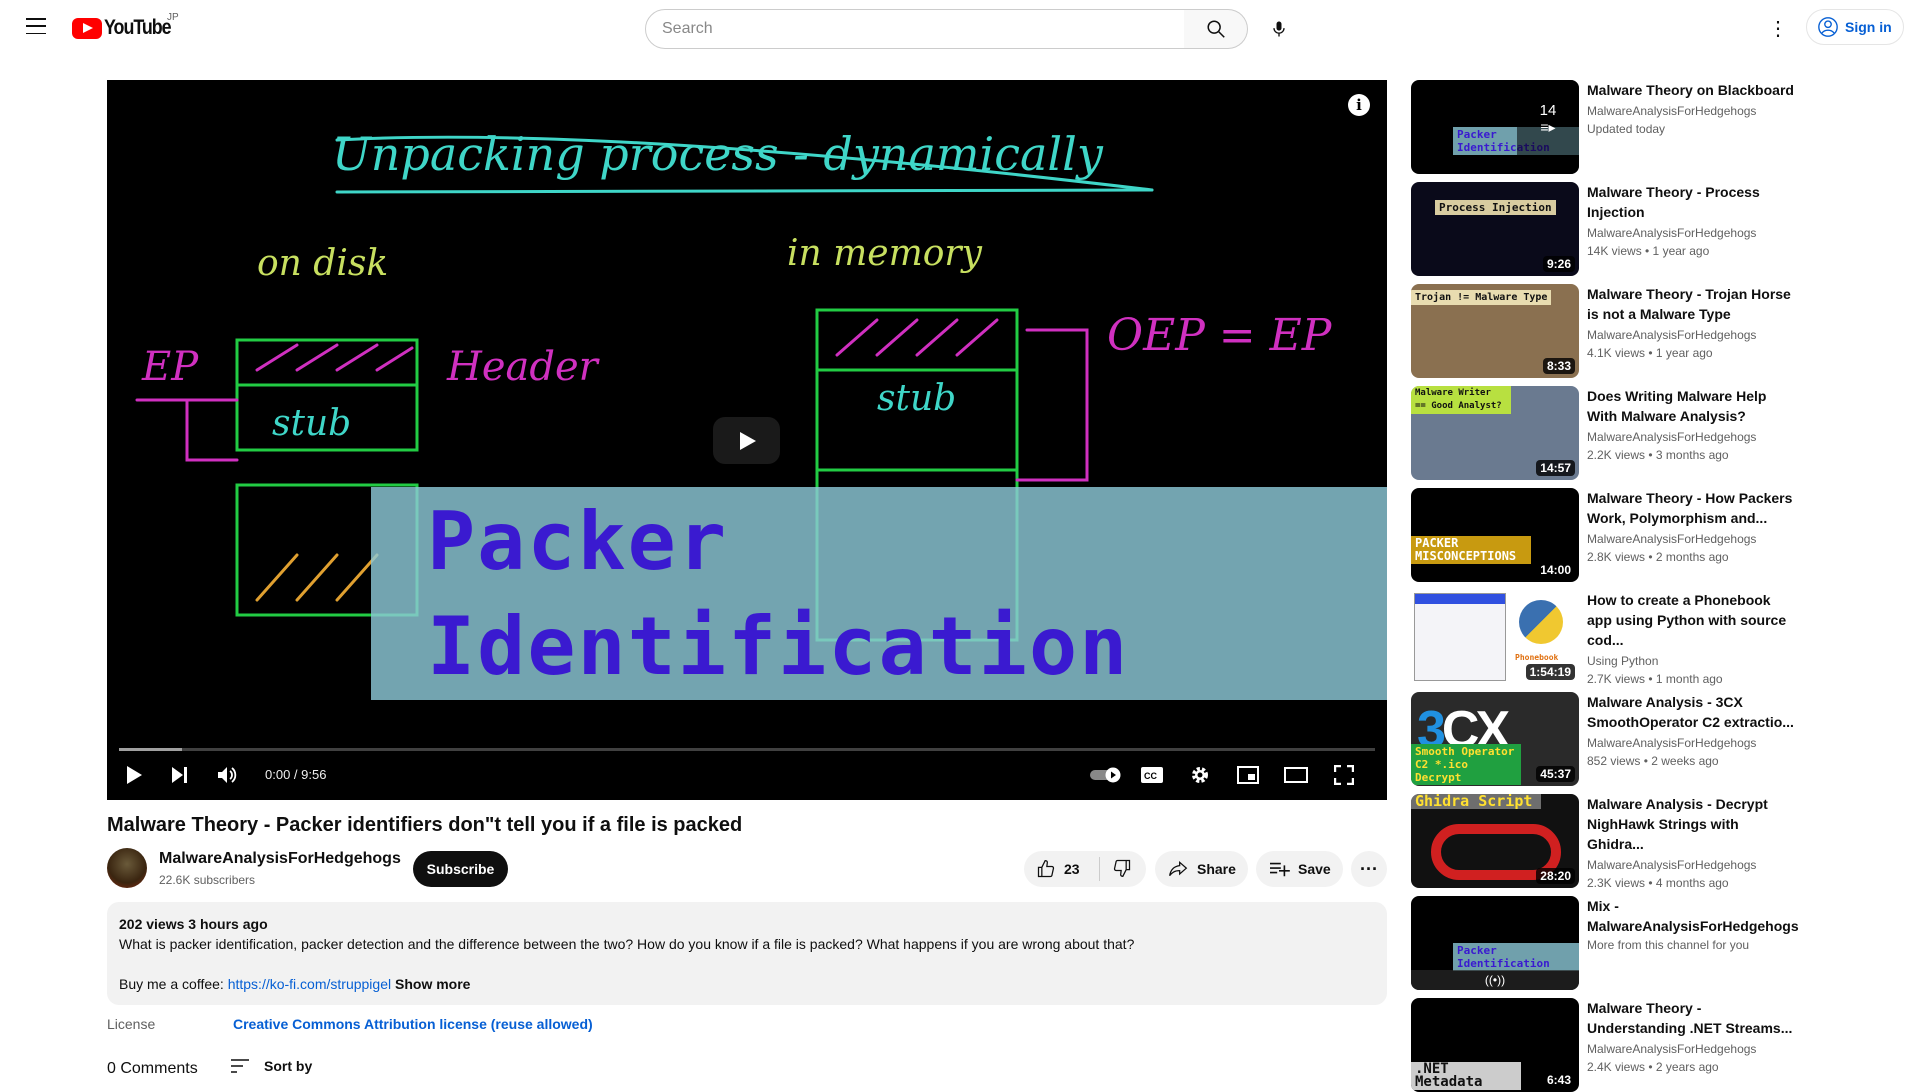  Describe the element at coordinates (1046, 869) in the screenshot. I see `thumbs-up-icon` at that location.